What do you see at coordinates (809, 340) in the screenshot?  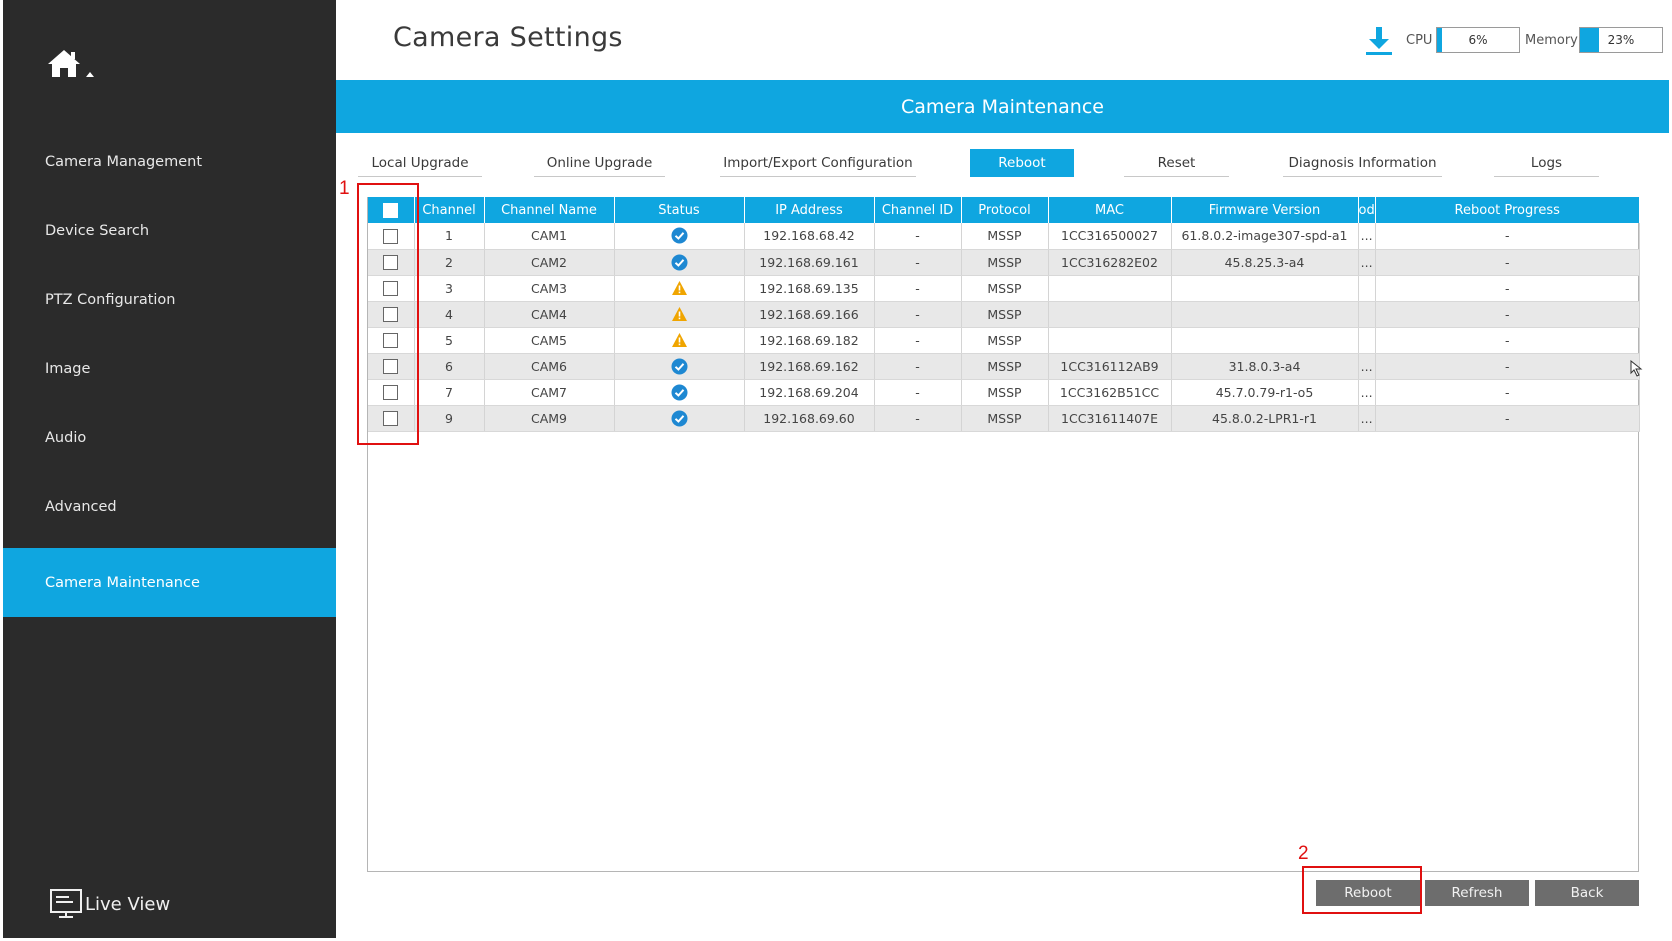 I see `cell-ip: 192.168.69.182` at bounding box center [809, 340].